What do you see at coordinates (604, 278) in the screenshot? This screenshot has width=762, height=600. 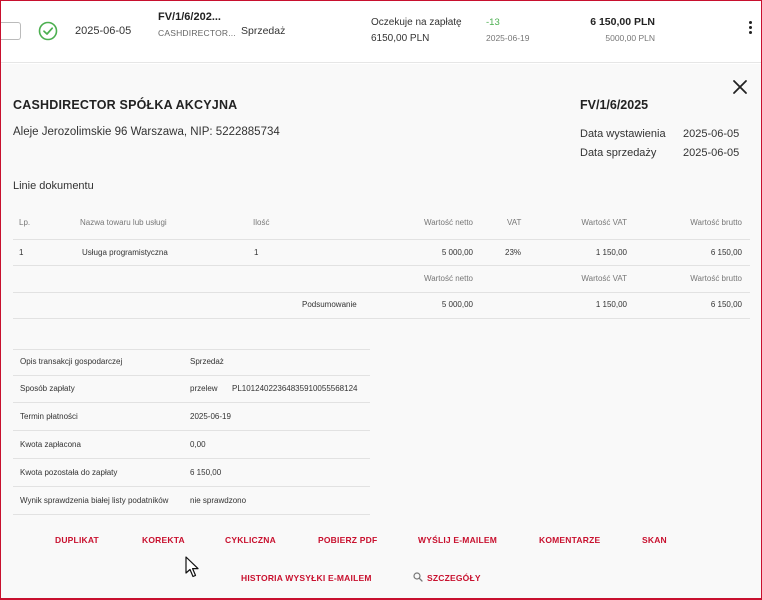 I see `summary-header-vat-value: Wartość VAT` at bounding box center [604, 278].